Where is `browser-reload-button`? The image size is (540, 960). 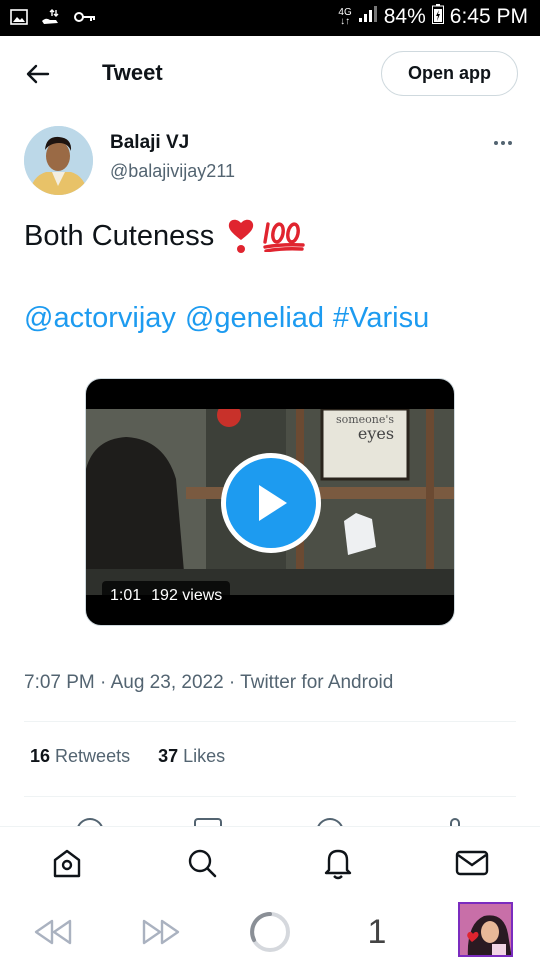
browser-reload-button is located at coordinates (270, 932).